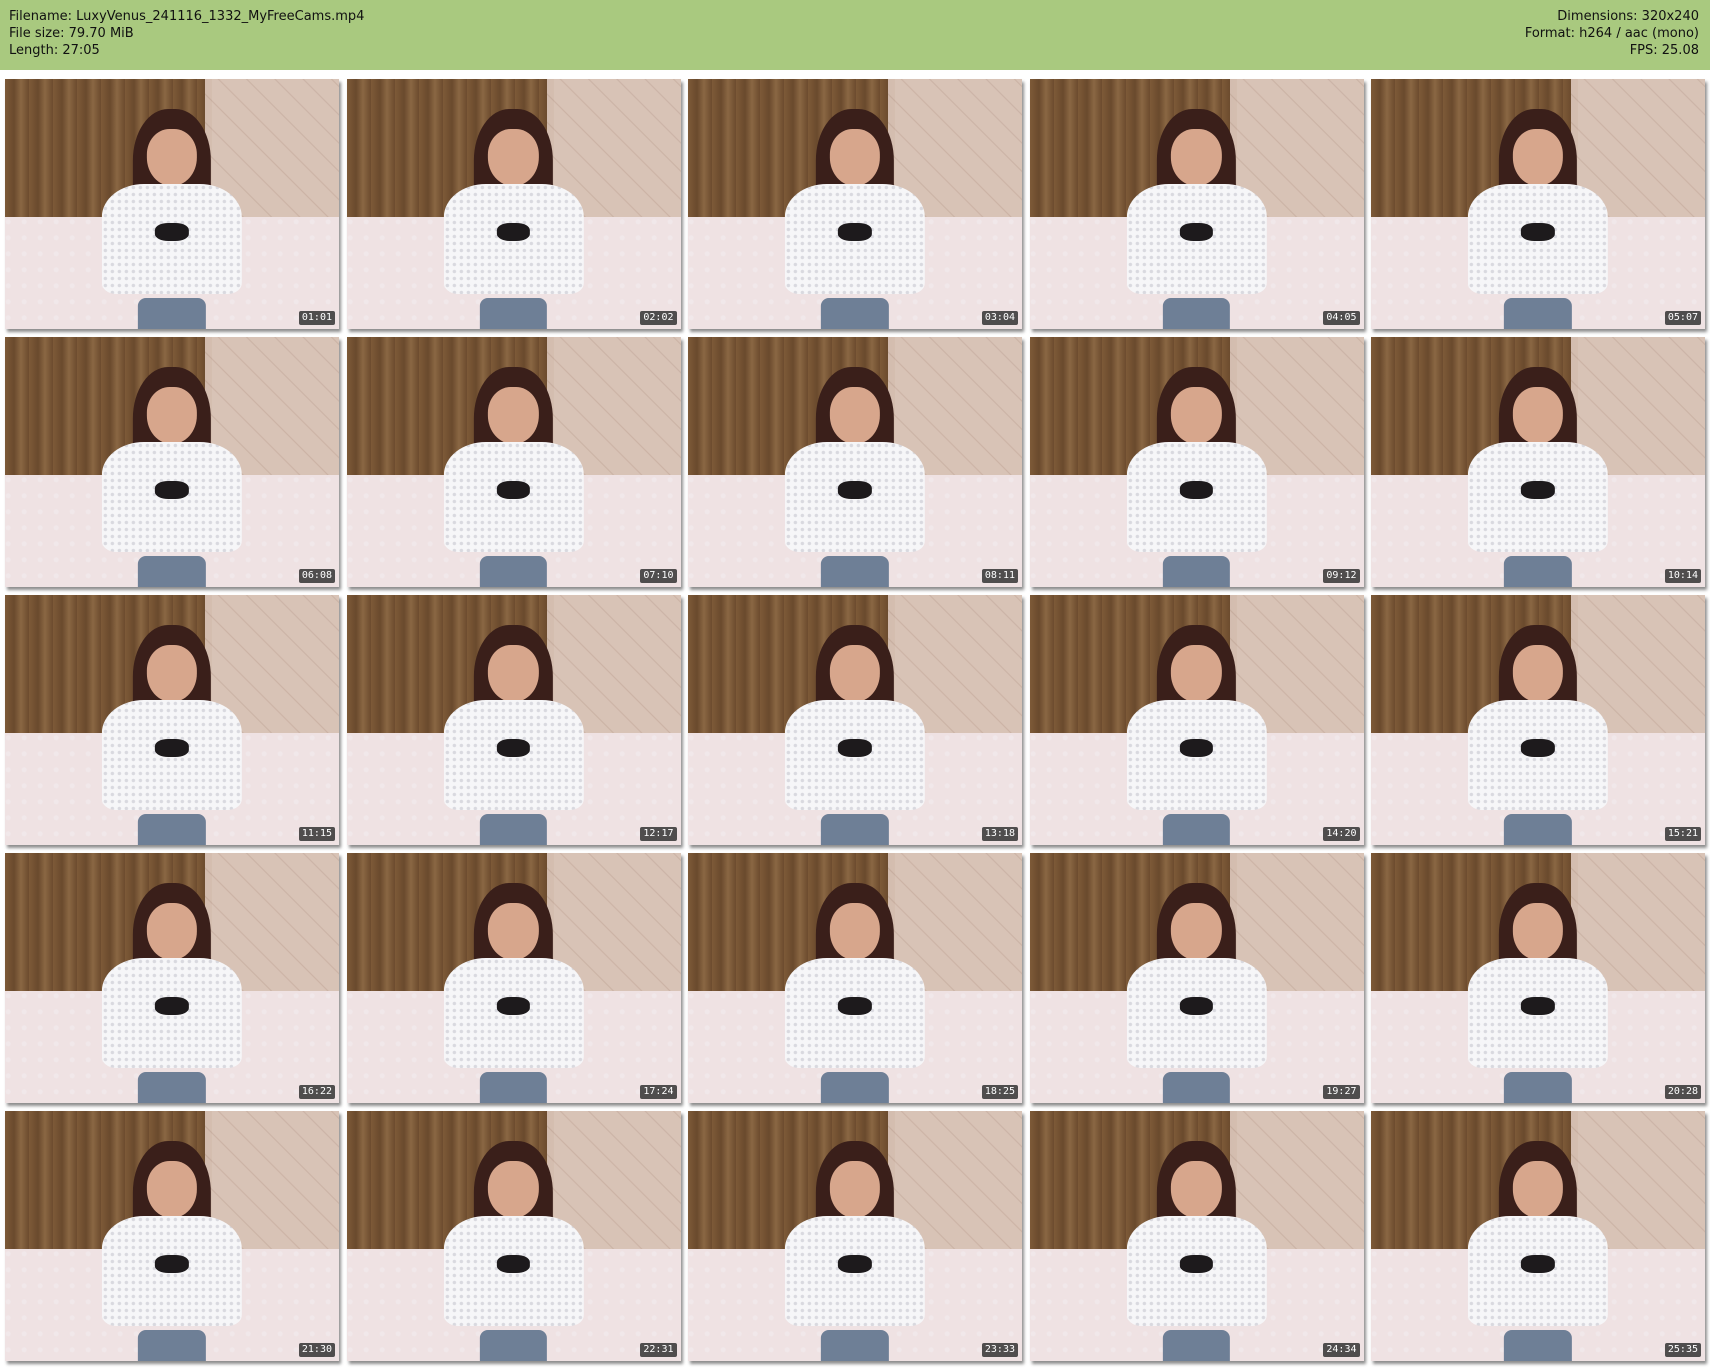 This screenshot has height=1370, width=1710. I want to click on timestamp-badge: 20:28, so click(1682, 1092).